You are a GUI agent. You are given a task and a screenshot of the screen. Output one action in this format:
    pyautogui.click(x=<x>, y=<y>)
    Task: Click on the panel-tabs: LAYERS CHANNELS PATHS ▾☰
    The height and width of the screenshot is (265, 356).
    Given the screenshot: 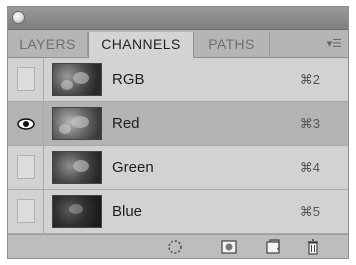 What is the action you would take?
    pyautogui.click(x=178, y=44)
    